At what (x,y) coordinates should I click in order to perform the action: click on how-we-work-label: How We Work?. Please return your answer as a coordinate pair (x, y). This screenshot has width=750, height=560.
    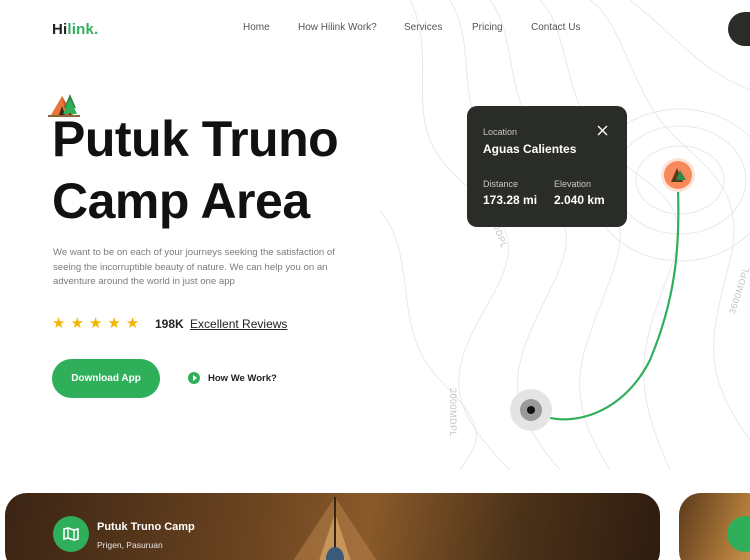
    Looking at the image, I should click on (242, 378).